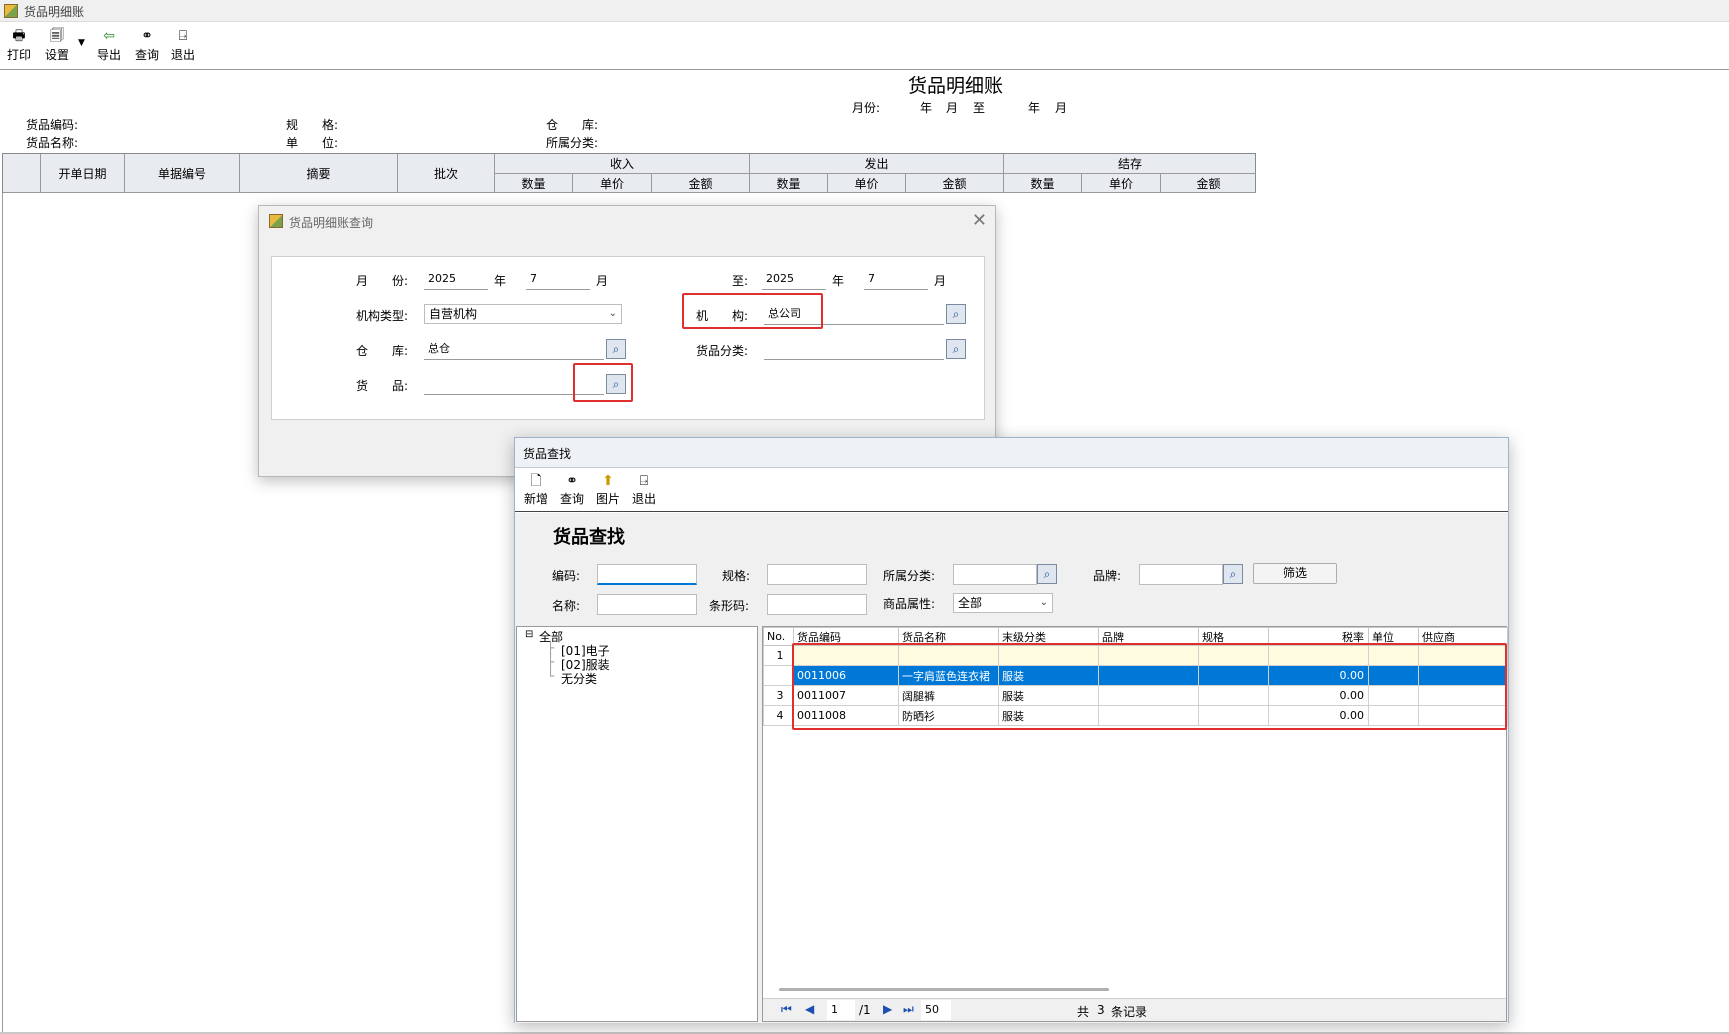 The image size is (1729, 1034). Describe the element at coordinates (536, 489) in the screenshot. I see `new-button: 🗋 新增` at that location.